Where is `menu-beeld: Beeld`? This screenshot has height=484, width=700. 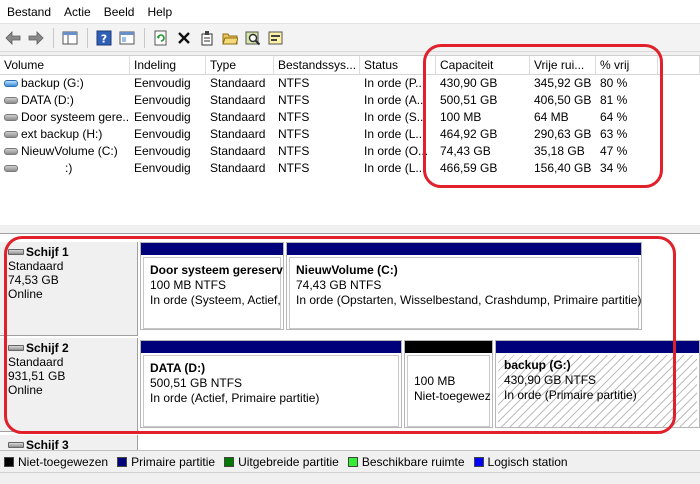
menu-beeld: Beeld is located at coordinates (121, 12).